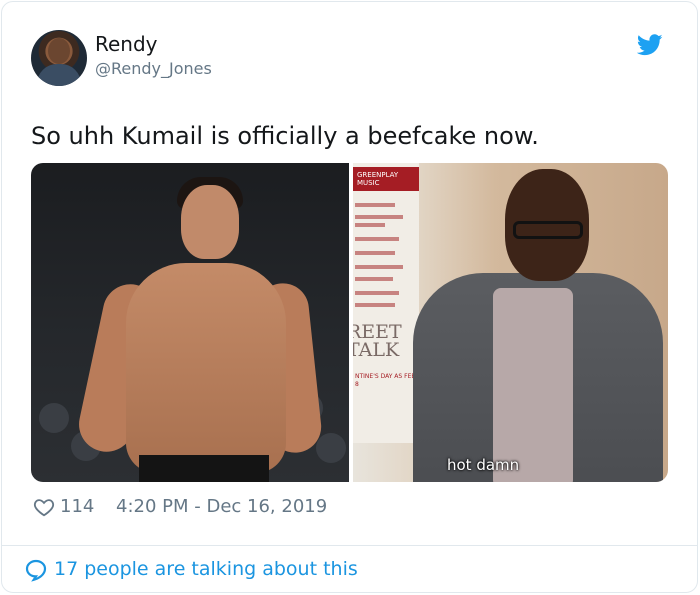  Describe the element at coordinates (204, 468) in the screenshot. I see `figure-shorts` at that location.